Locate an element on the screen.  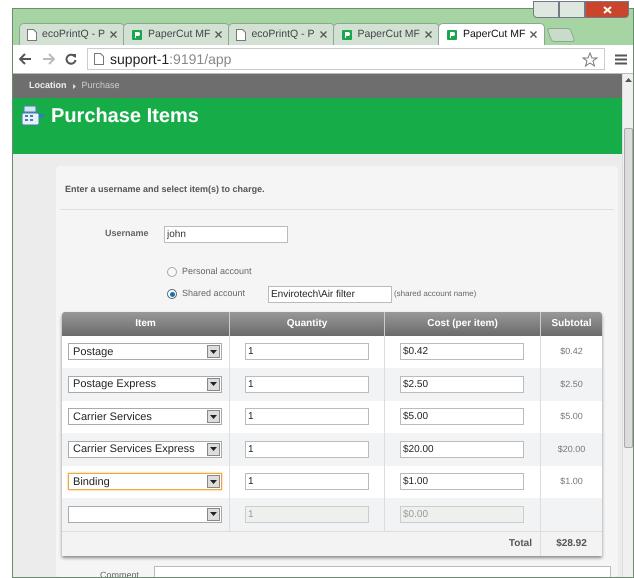
item-dropdown: Carrier Services Express is located at coordinates (145, 449).